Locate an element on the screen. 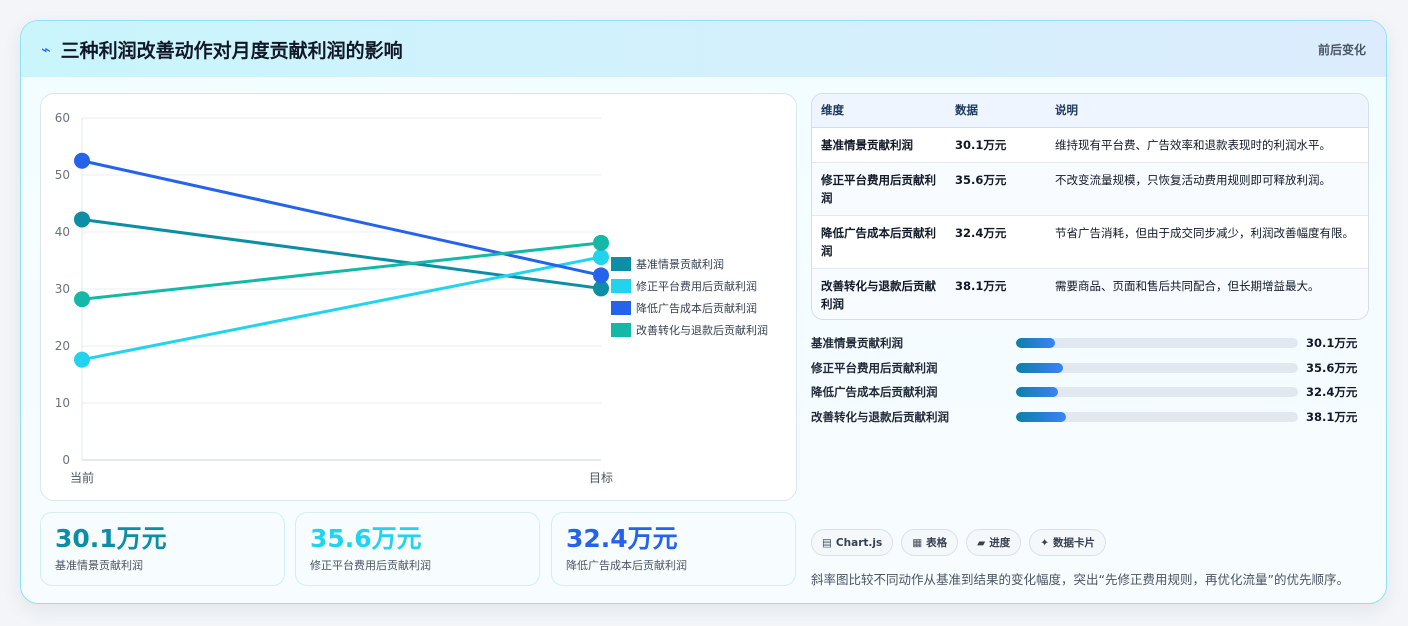 Image resolution: width=1408 pixels, height=626 pixels. sparkle-icon: ✦ is located at coordinates (1045, 542).